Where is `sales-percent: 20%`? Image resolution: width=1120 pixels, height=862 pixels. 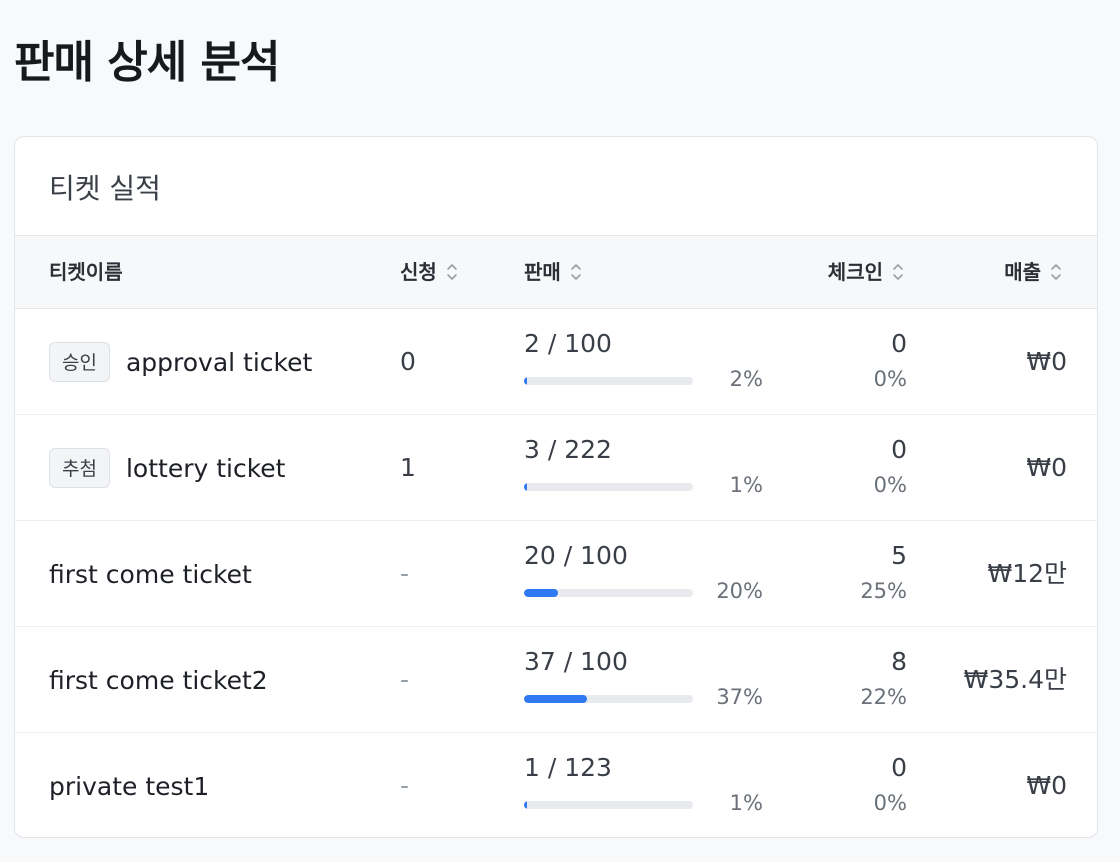
sales-percent: 20% is located at coordinates (739, 591).